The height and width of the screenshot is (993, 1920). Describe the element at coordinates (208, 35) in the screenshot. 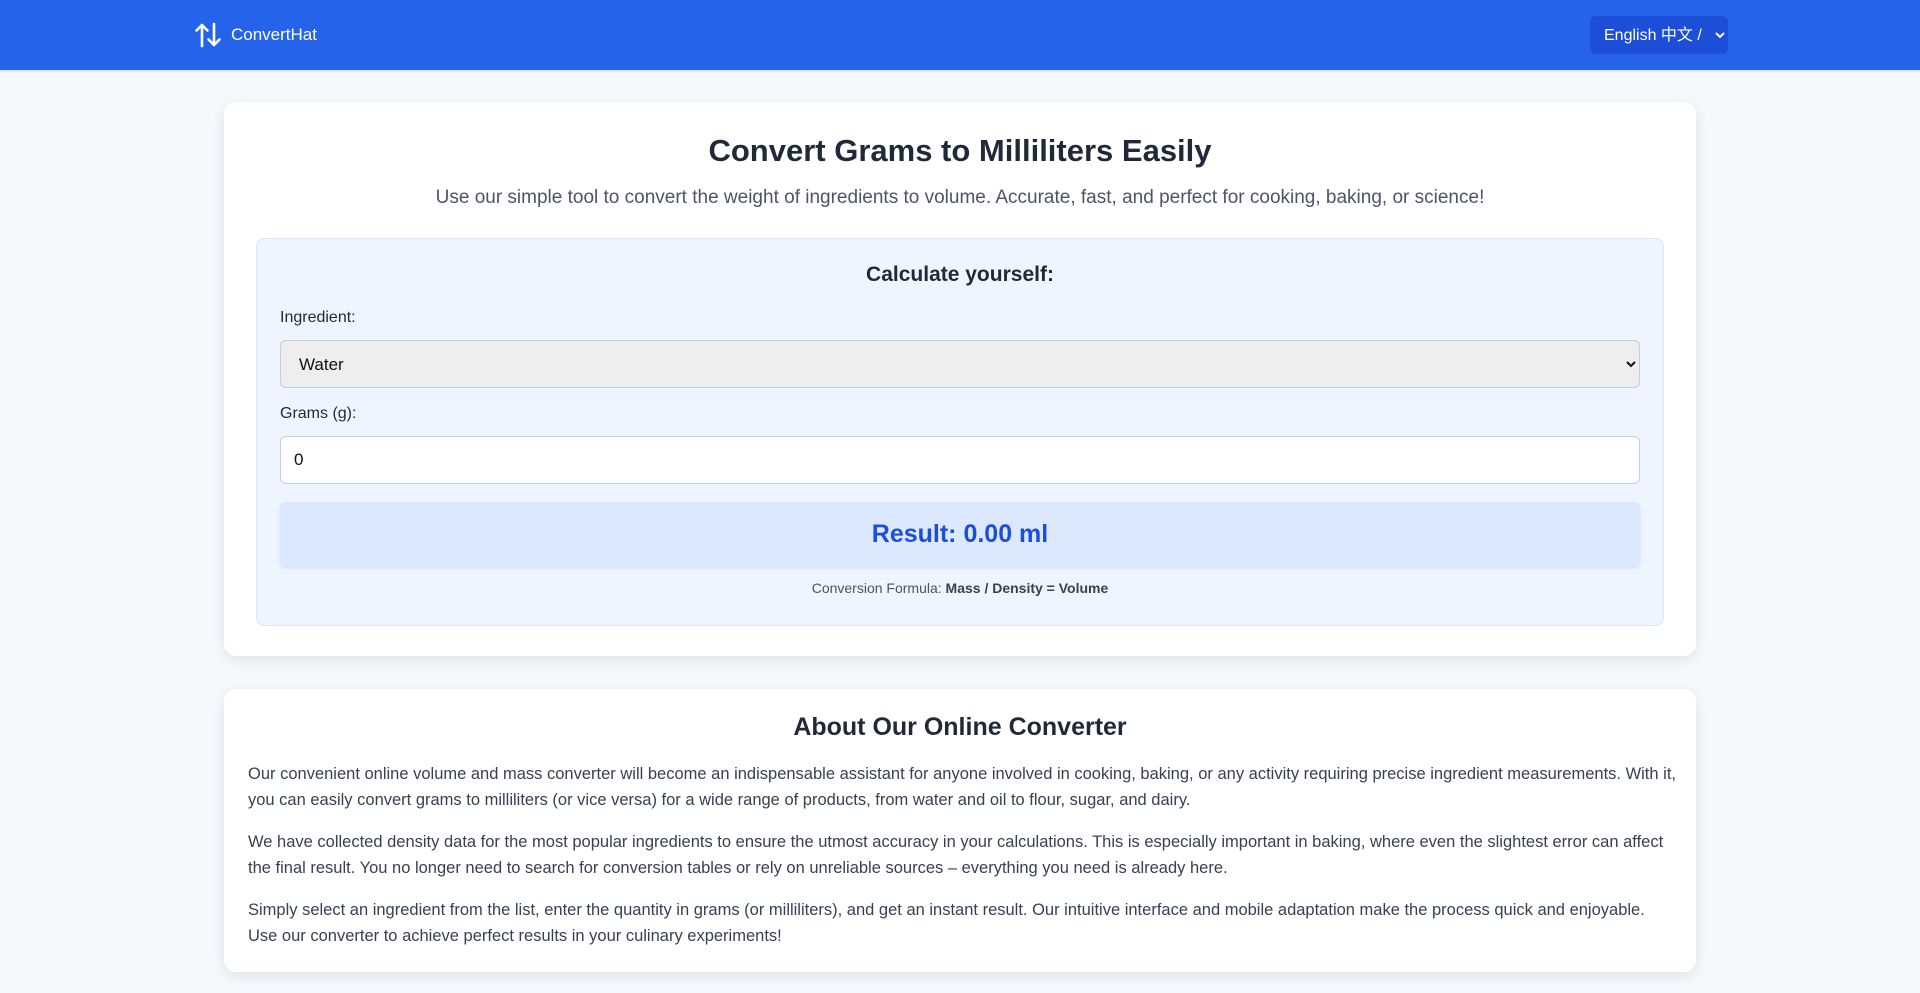

I see `arrows-up-down-icon` at that location.